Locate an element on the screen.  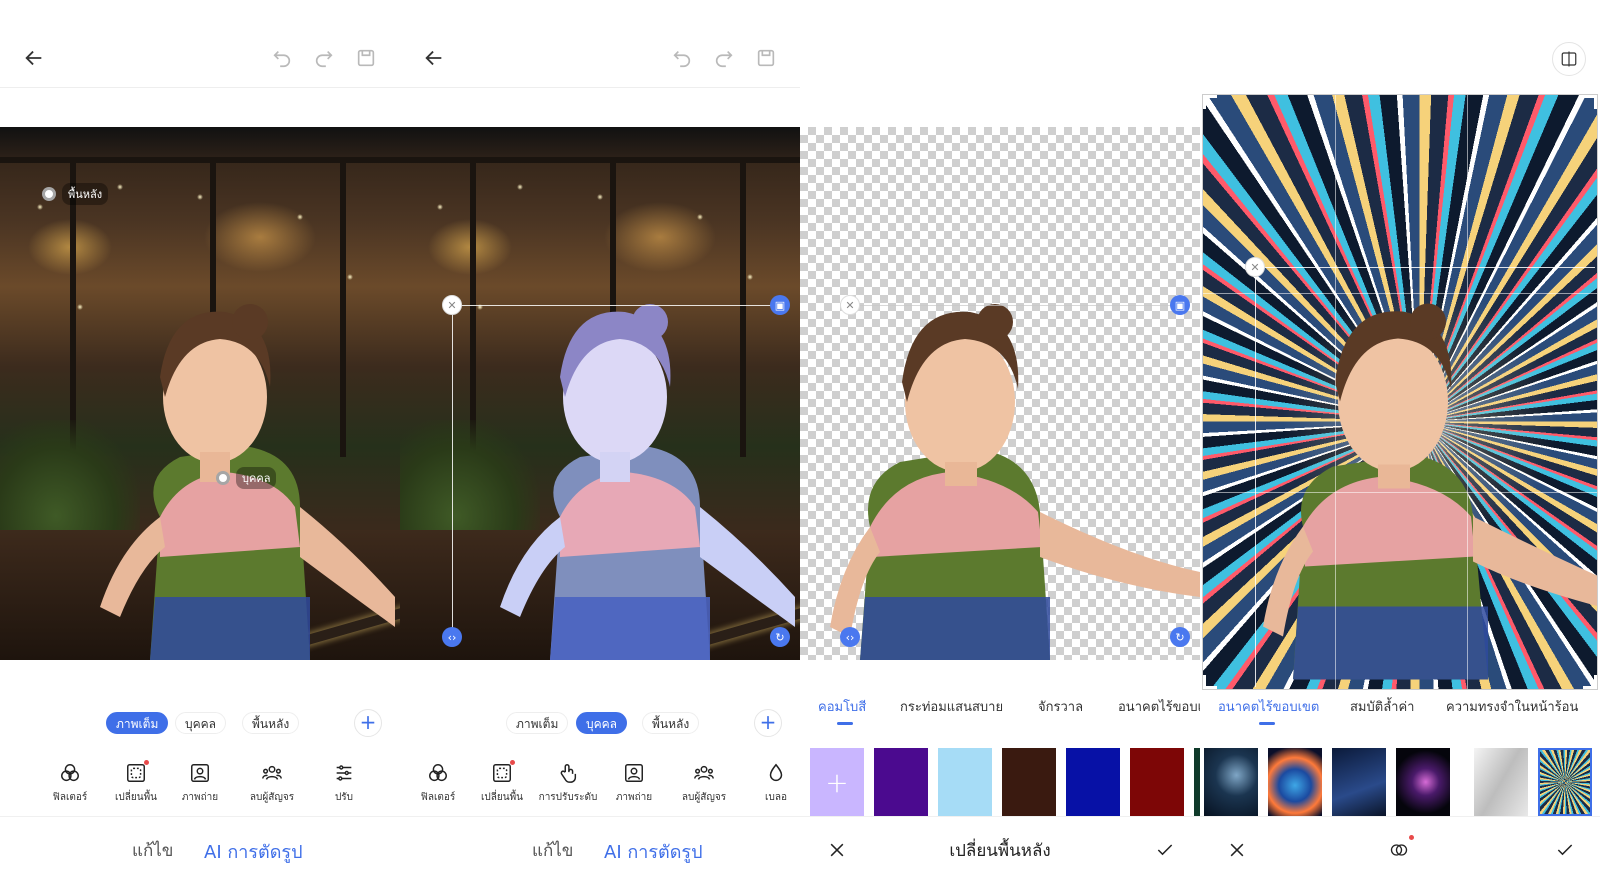
category-color-combo: คอมโบสี is located at coordinates (842, 710).